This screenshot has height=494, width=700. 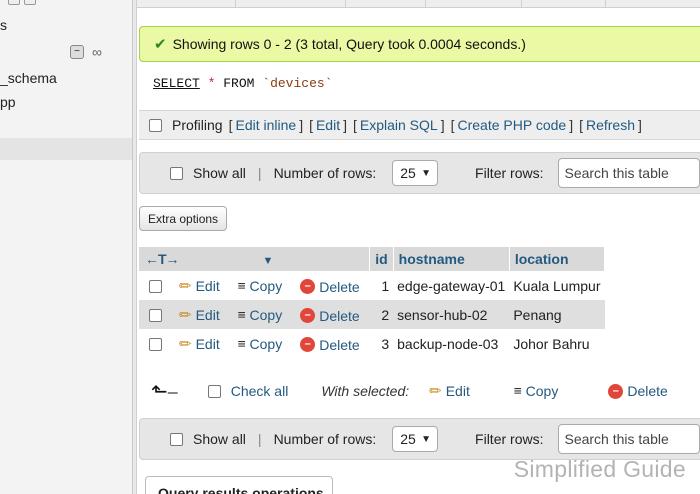 What do you see at coordinates (509, 173) in the screenshot?
I see `filter-rows-label: Filter rows:` at bounding box center [509, 173].